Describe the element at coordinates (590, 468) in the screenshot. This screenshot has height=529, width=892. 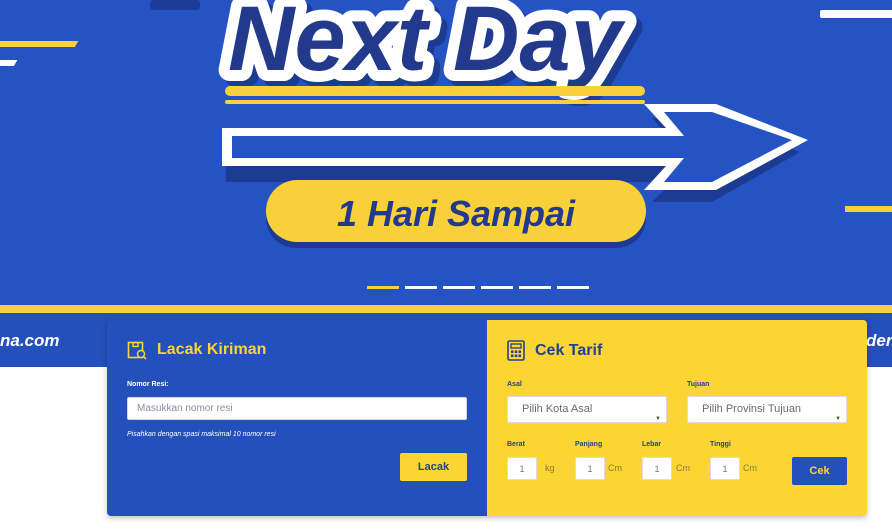
I see `length-input` at that location.